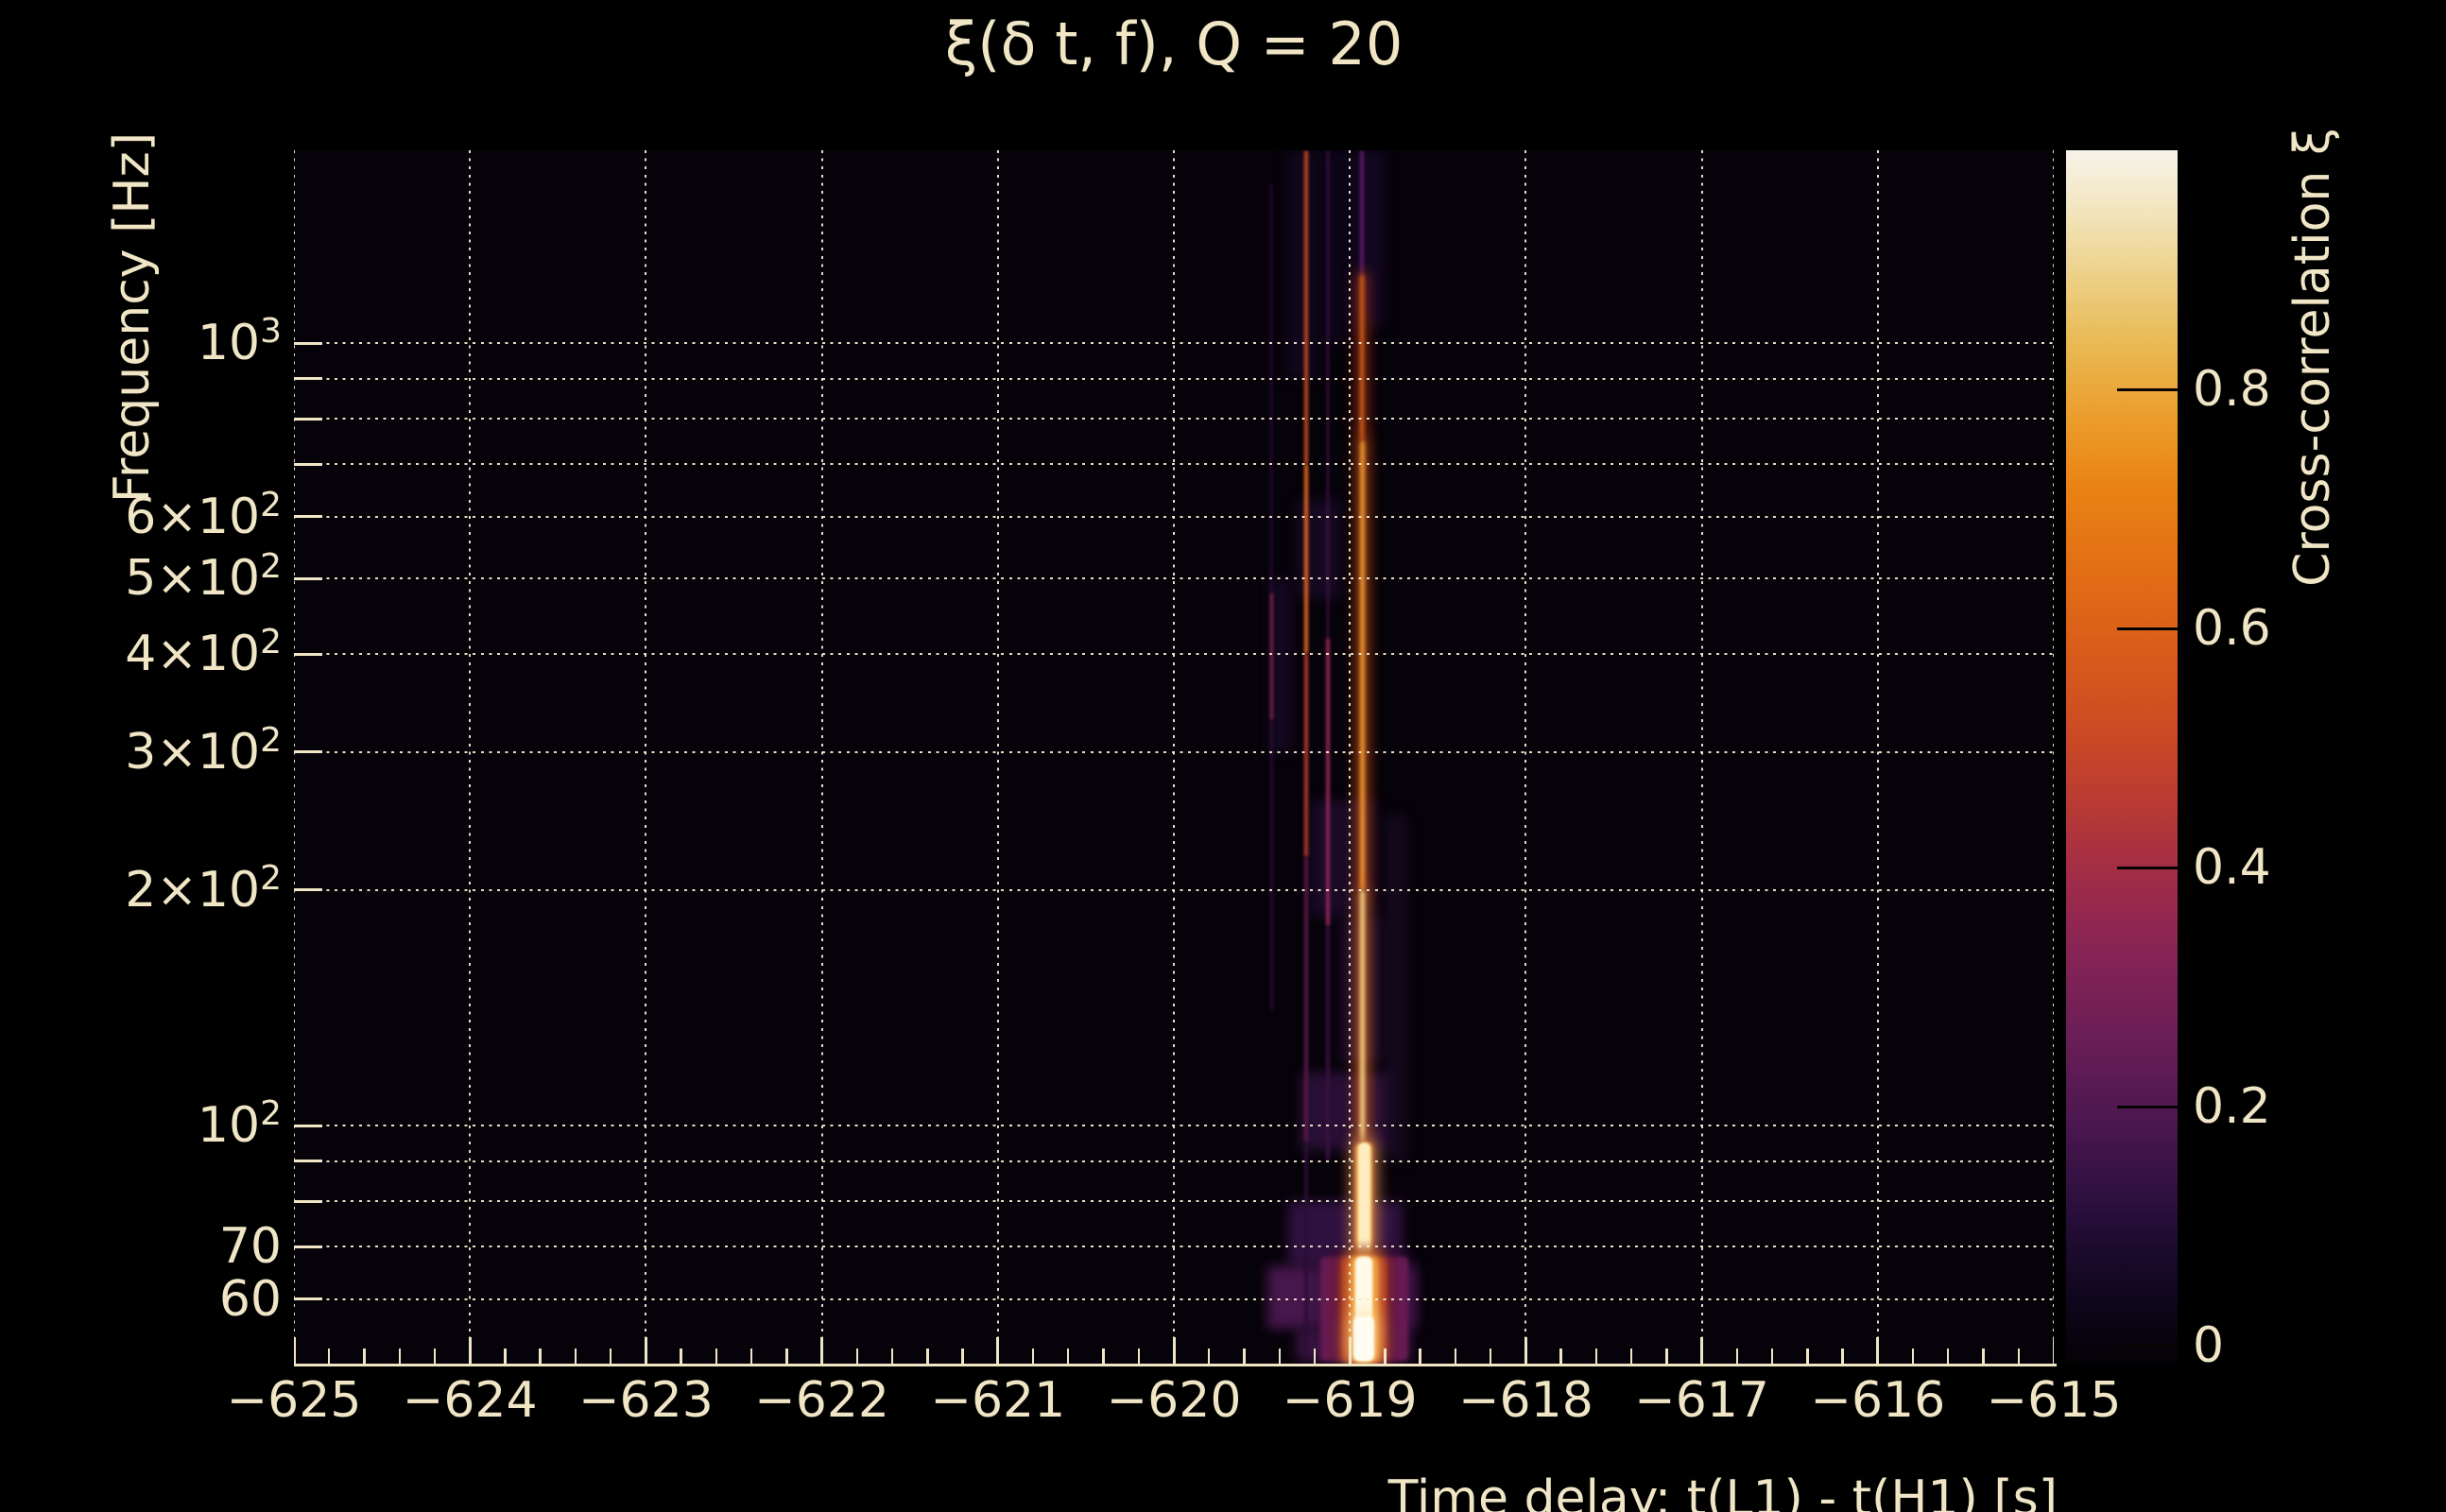 This screenshot has height=1512, width=2446. I want to click on colorbar-tick-label: 0.4, so click(2232, 867).